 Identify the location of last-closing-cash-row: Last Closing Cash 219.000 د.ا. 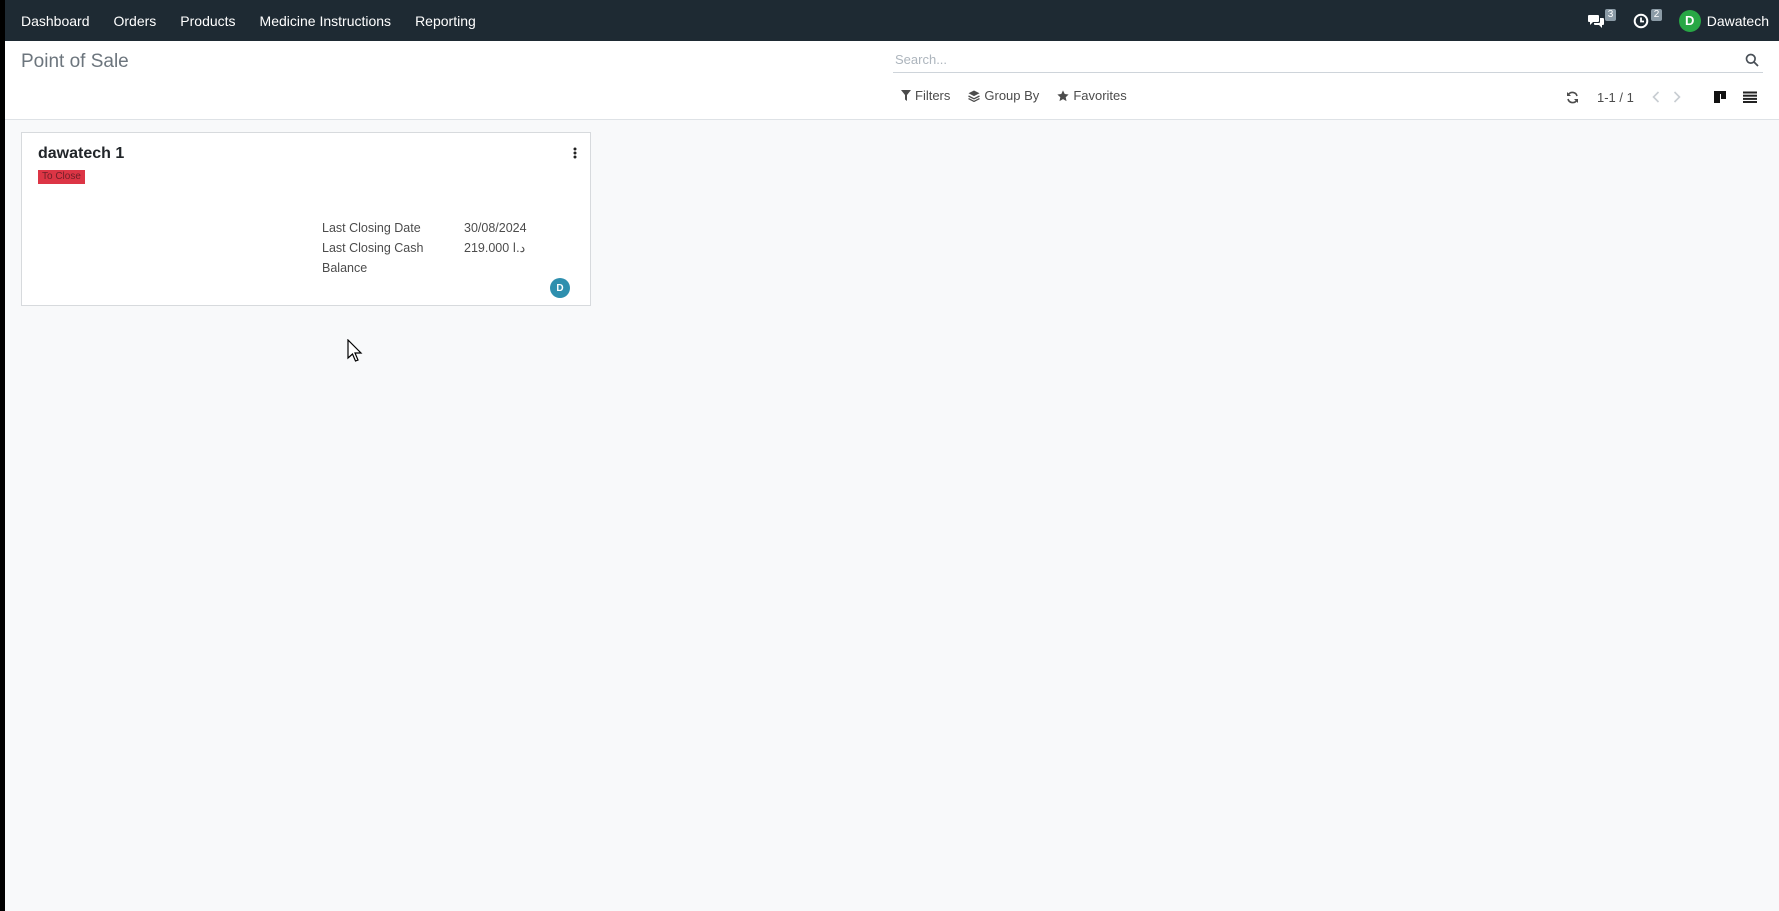
(442, 248).